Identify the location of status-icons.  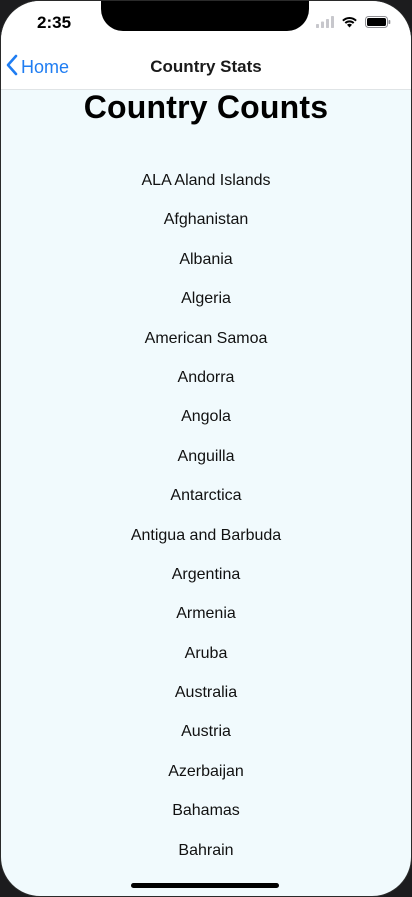
(353, 24).